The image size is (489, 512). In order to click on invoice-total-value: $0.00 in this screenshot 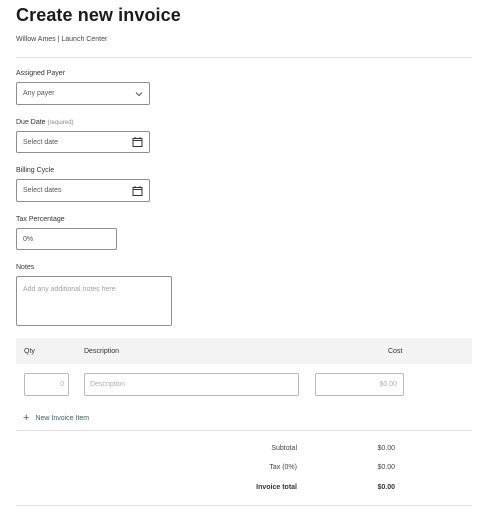, I will do `click(386, 487)`.